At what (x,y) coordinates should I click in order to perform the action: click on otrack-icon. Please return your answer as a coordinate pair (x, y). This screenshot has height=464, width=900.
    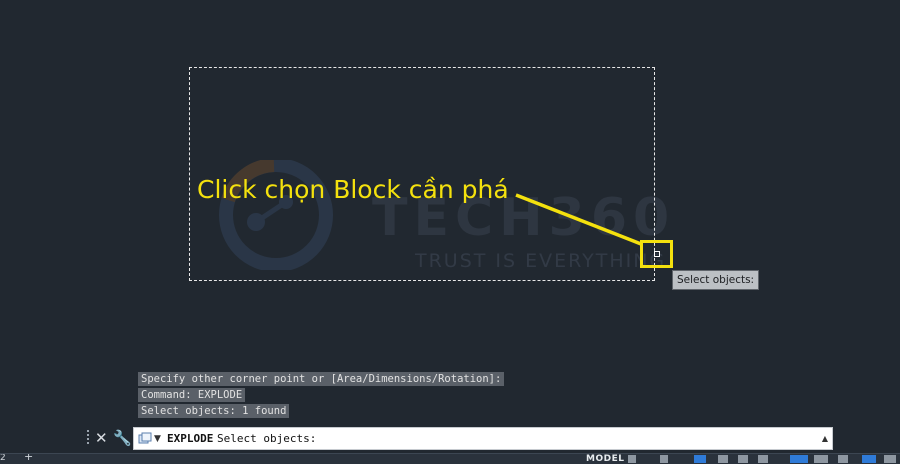
    Looking at the image, I should click on (763, 459).